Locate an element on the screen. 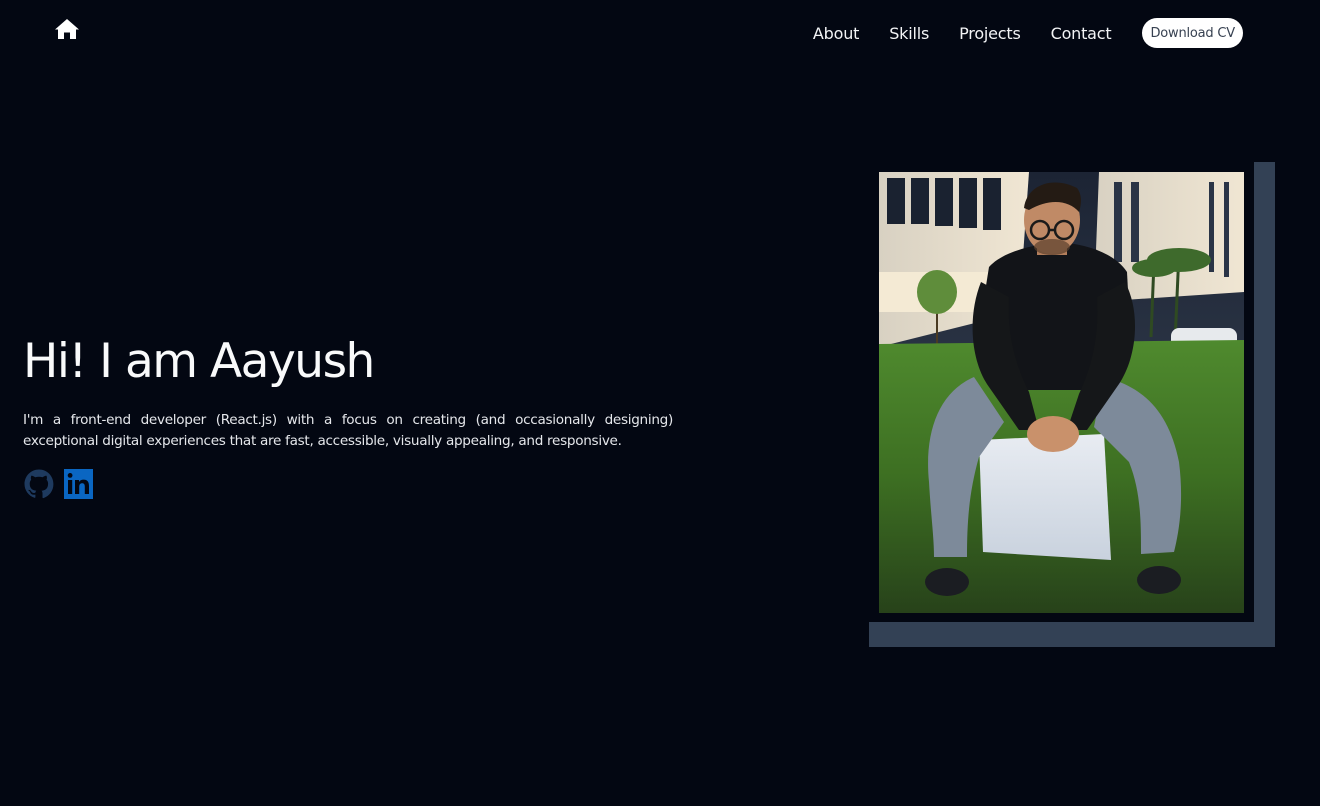 The image size is (1320, 806). github-link is located at coordinates (39, 484).